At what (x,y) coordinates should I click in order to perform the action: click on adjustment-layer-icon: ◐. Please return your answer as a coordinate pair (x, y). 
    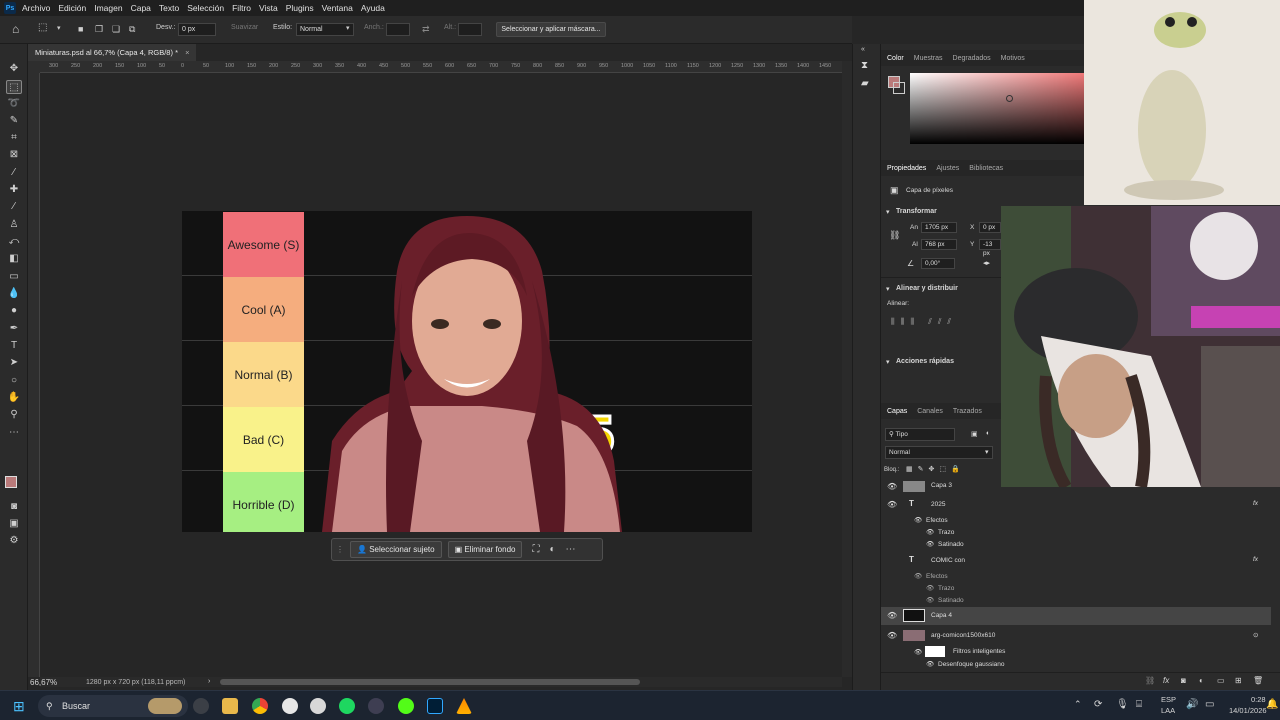
    Looking at the image, I should click on (1201, 680).